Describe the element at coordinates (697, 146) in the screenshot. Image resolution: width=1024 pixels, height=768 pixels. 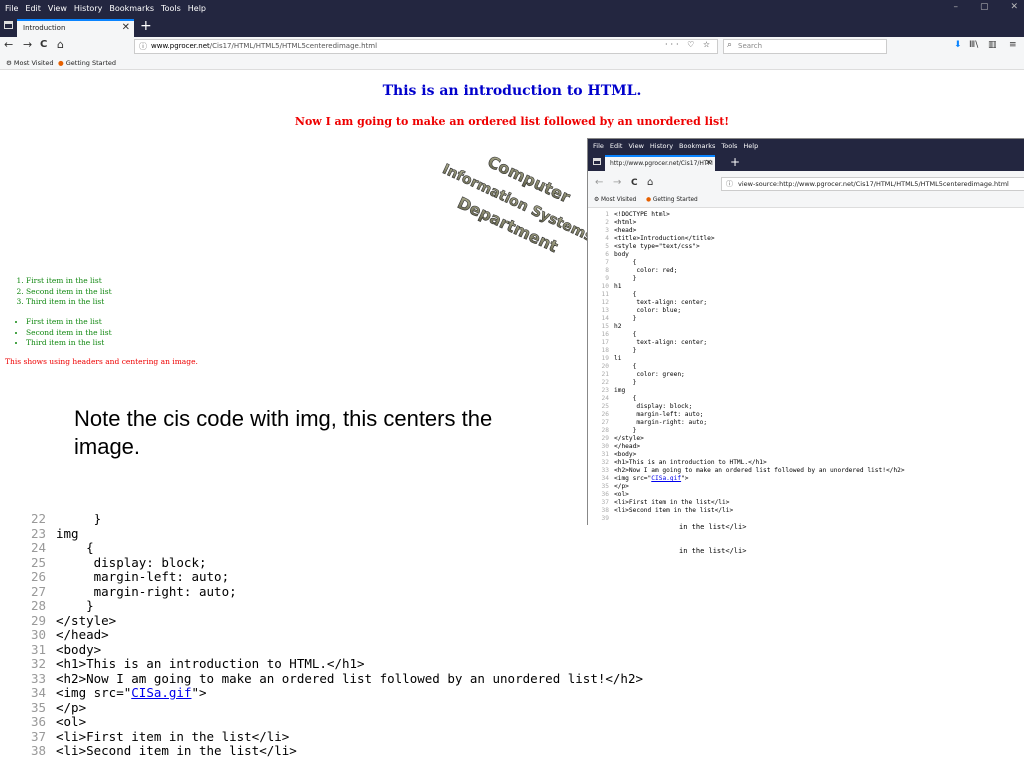
I see `source-menu-bookmarks: Bookmarks` at that location.